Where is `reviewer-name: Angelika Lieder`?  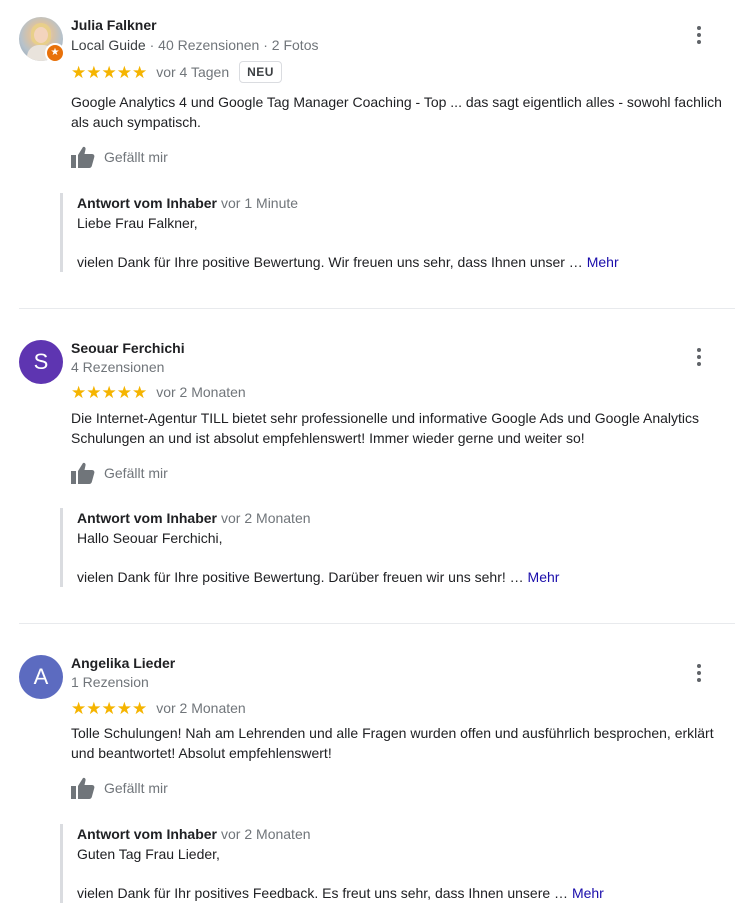
reviewer-name: Angelika Lieder is located at coordinates (123, 663).